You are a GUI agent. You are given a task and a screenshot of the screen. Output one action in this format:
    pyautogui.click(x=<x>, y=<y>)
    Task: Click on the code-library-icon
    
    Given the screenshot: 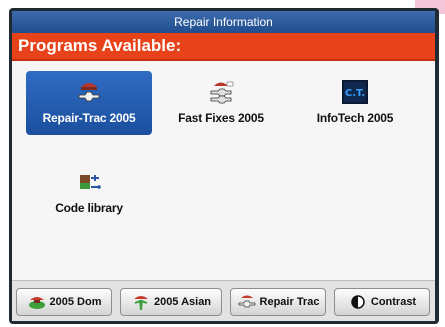 What is the action you would take?
    pyautogui.click(x=90, y=182)
    